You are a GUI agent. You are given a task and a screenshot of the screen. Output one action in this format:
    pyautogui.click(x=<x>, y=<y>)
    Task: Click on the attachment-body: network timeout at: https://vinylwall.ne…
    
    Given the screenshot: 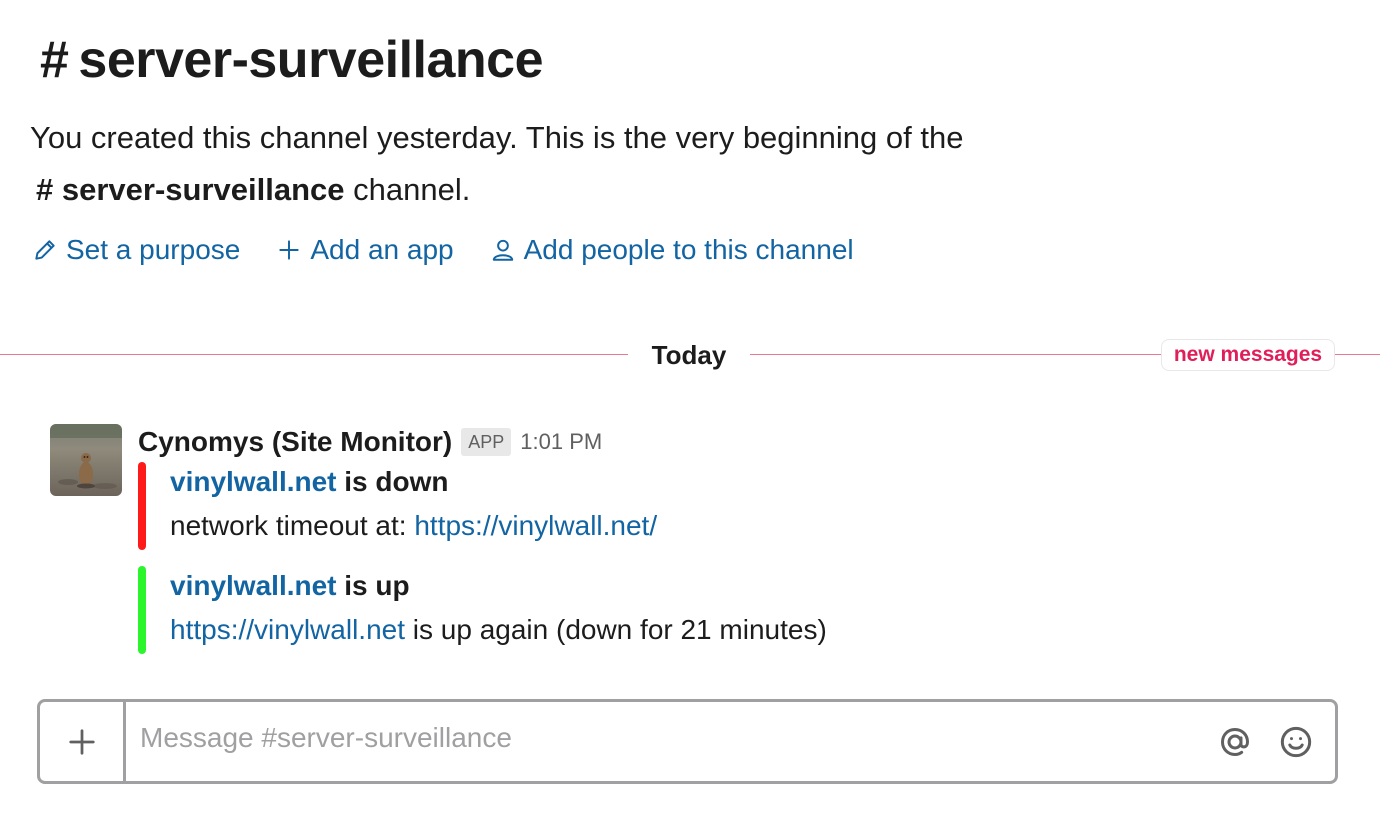 What is the action you would take?
    pyautogui.click(x=413, y=526)
    